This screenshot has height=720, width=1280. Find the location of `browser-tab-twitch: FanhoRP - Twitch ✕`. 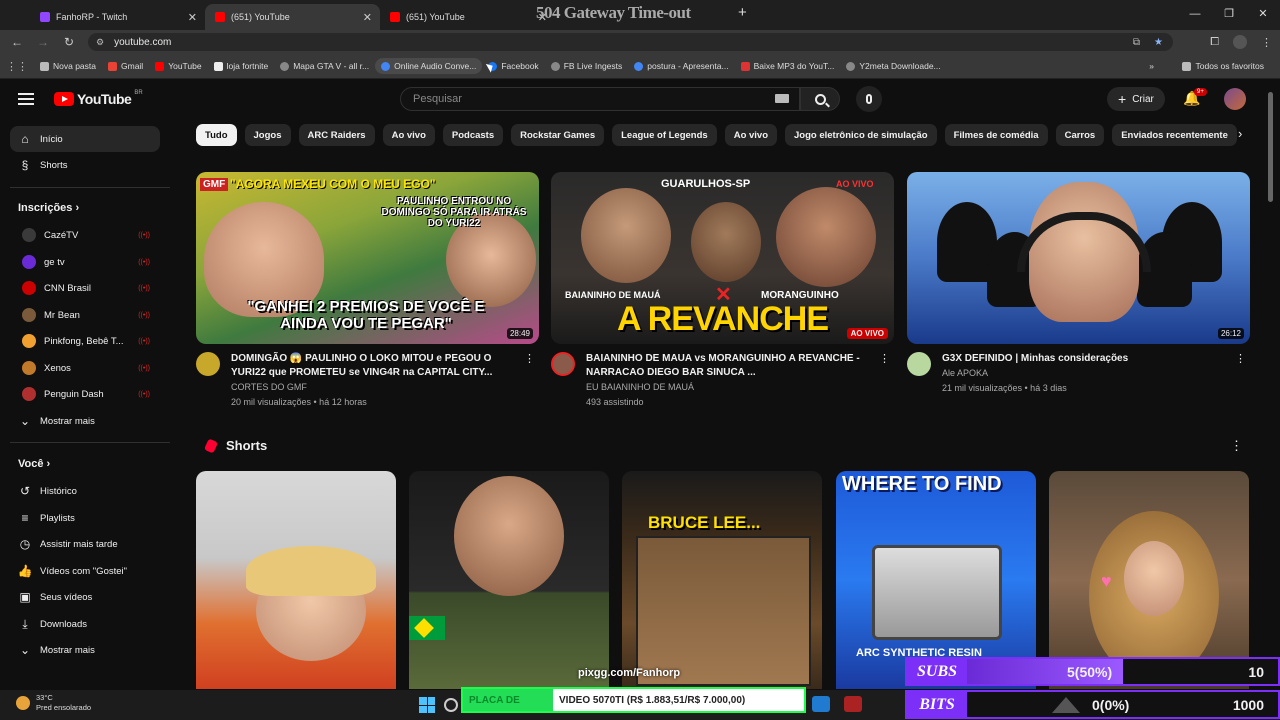

browser-tab-twitch: FanhoRP - Twitch ✕ is located at coordinates (117, 17).